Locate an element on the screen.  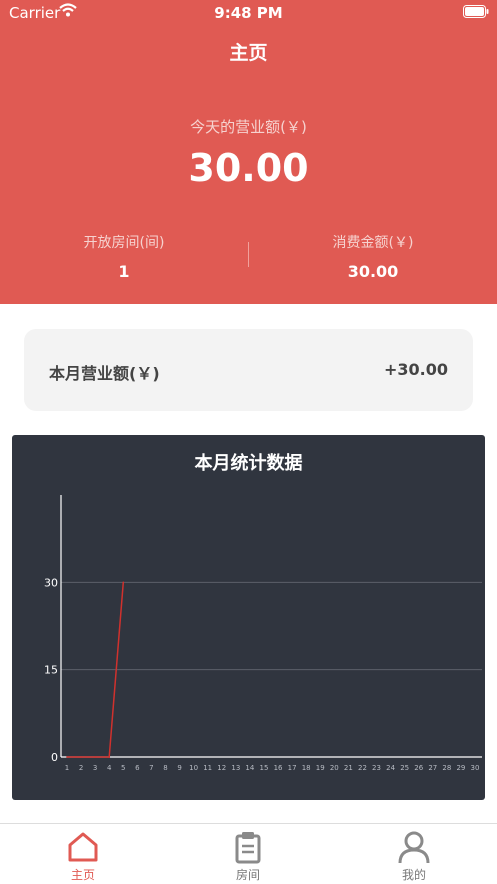
x-tick-label: 9 is located at coordinates (179, 768).